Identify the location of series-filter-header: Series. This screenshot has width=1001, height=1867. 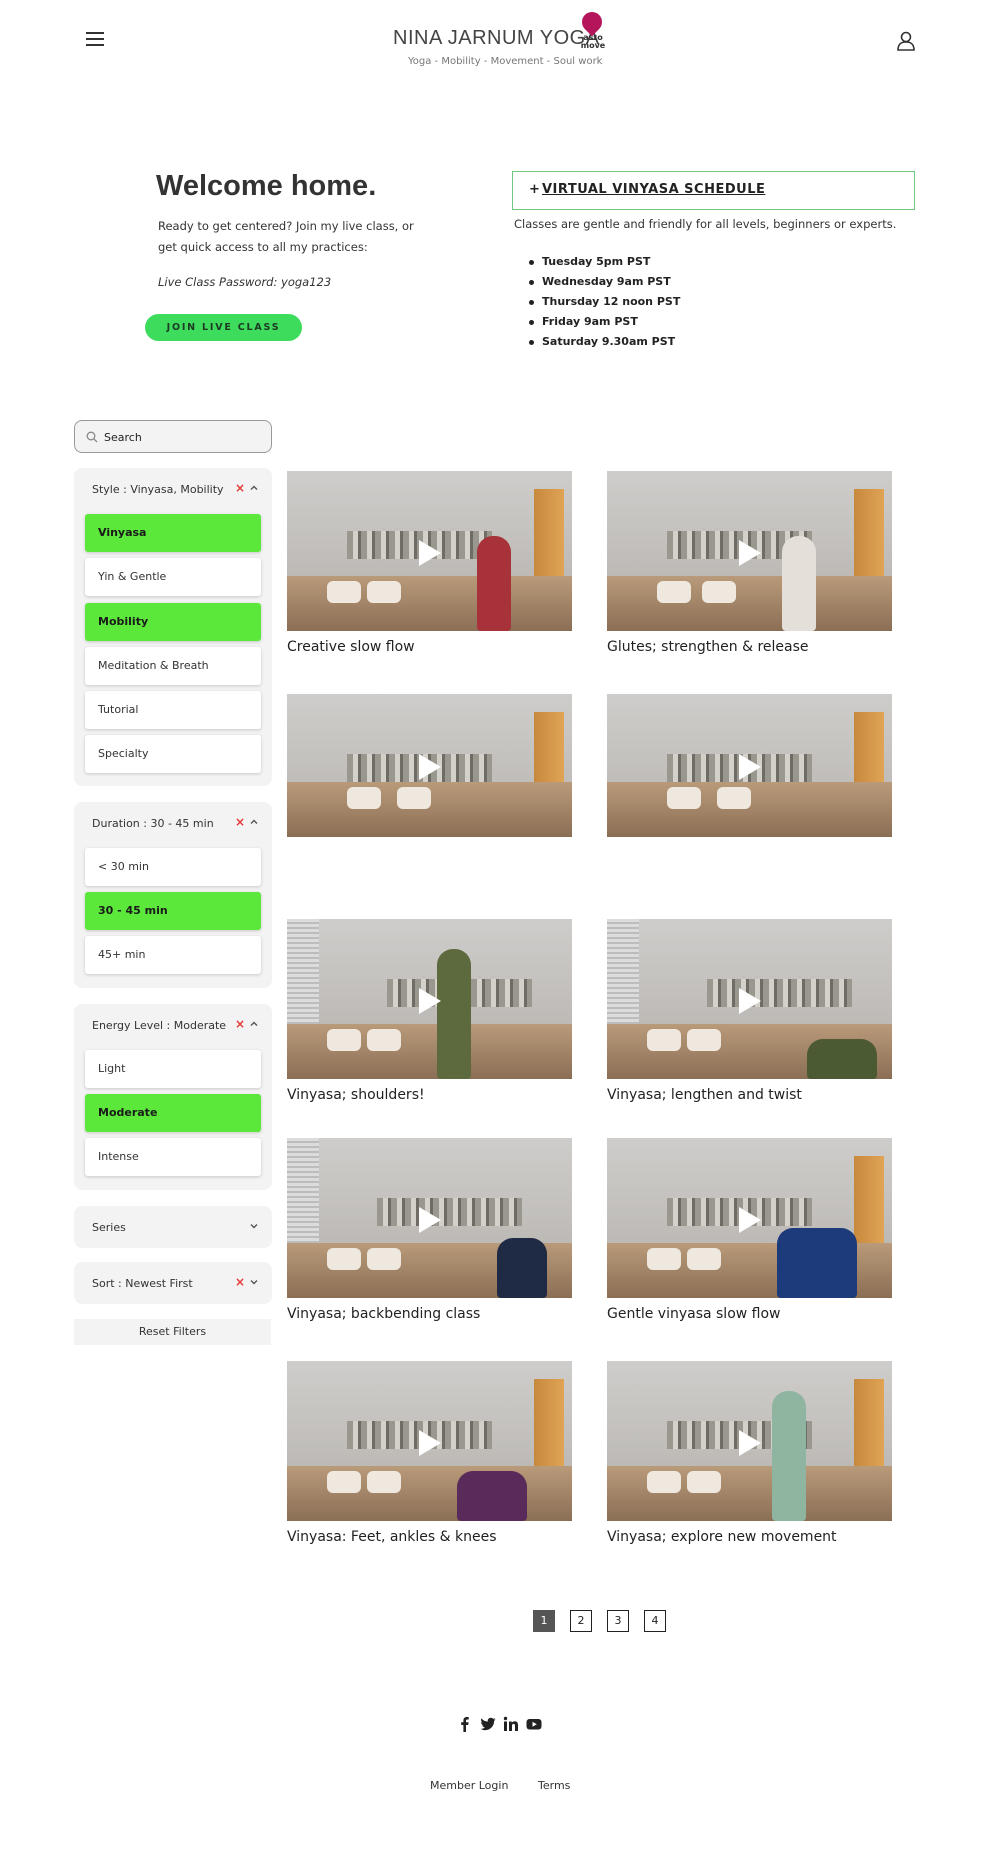
(173, 1227).